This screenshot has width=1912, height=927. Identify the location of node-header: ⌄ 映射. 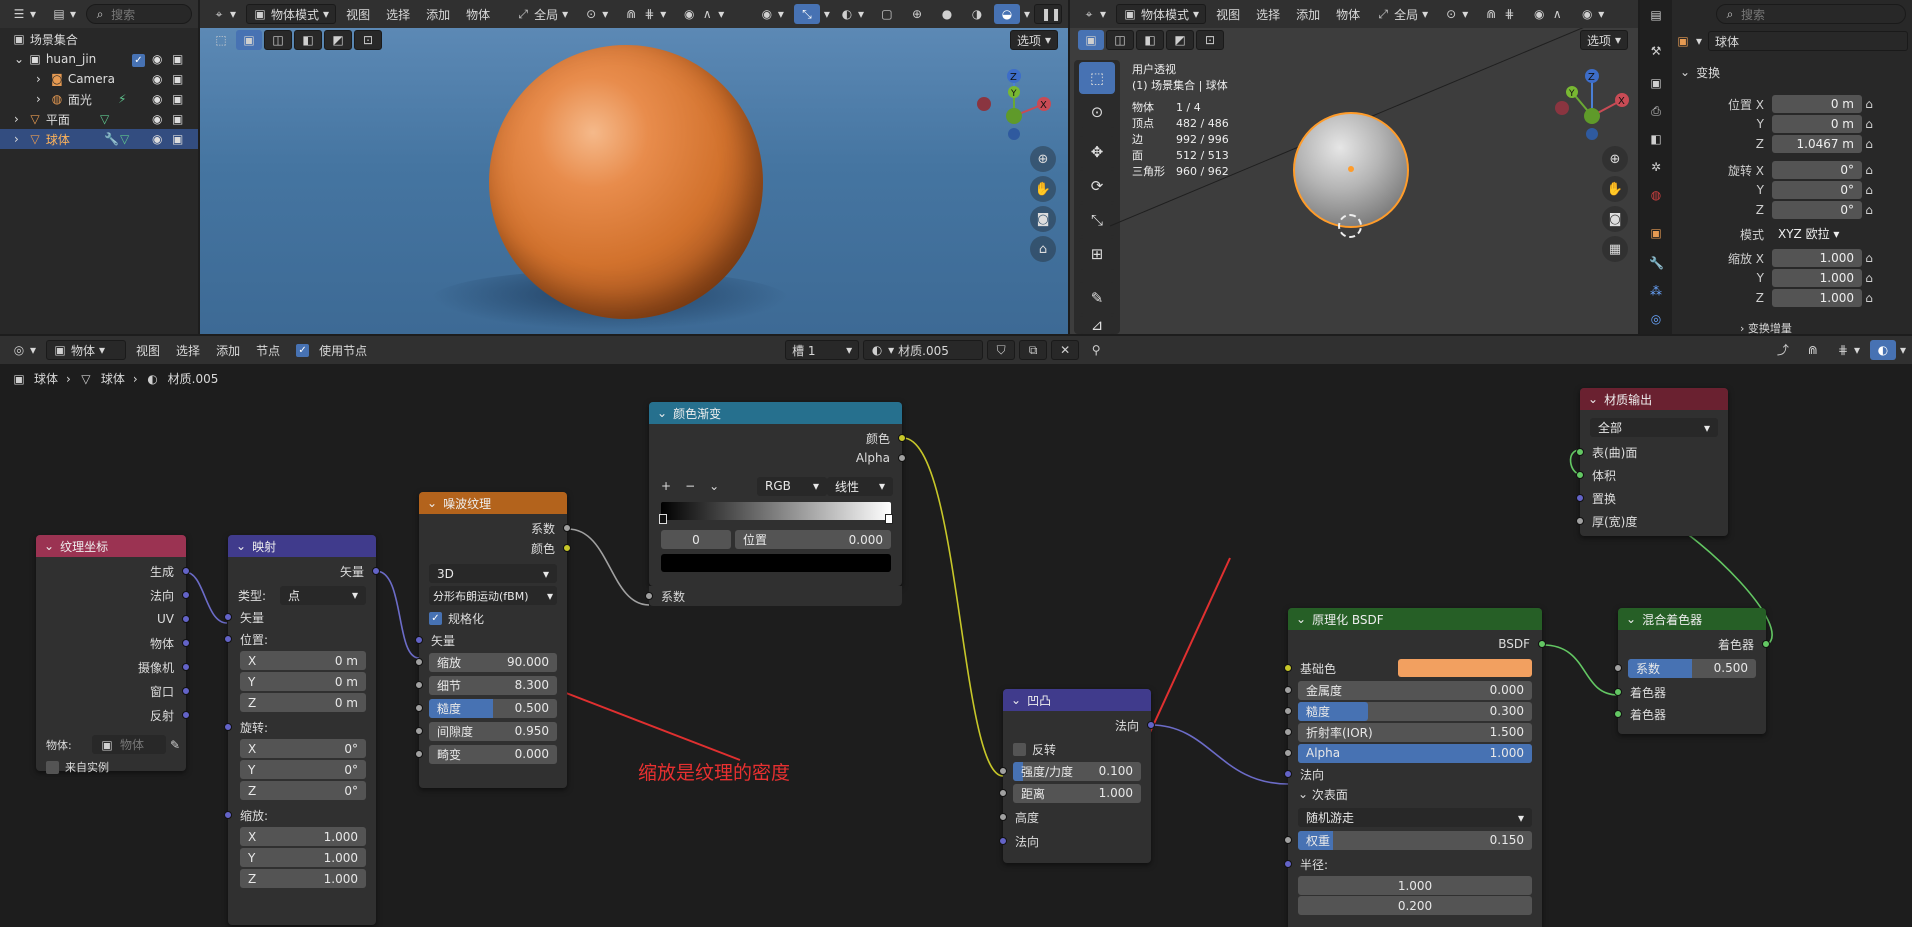
(302, 546).